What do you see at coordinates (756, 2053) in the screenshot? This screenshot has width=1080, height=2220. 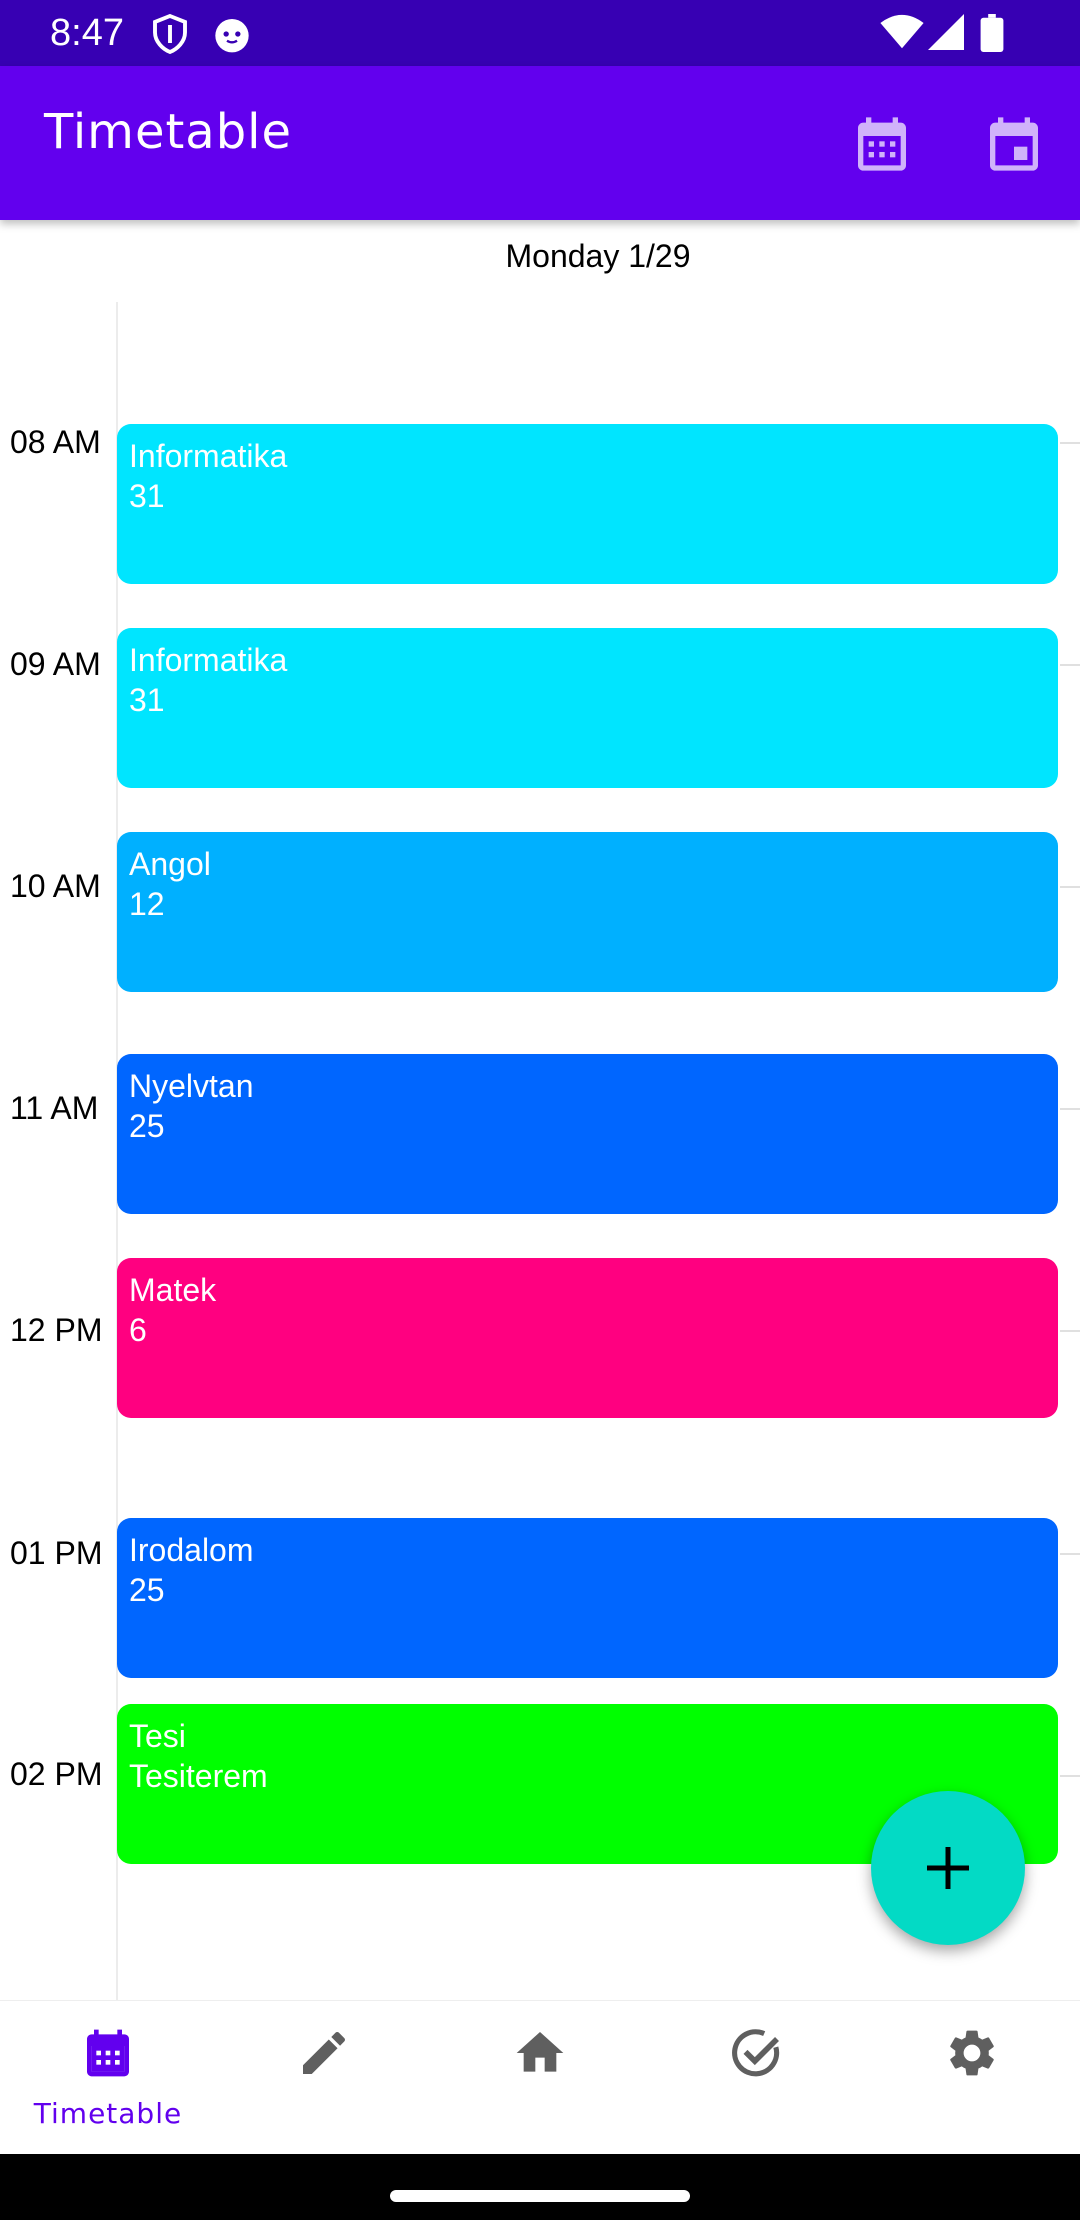 I see `check-circle-icon` at bounding box center [756, 2053].